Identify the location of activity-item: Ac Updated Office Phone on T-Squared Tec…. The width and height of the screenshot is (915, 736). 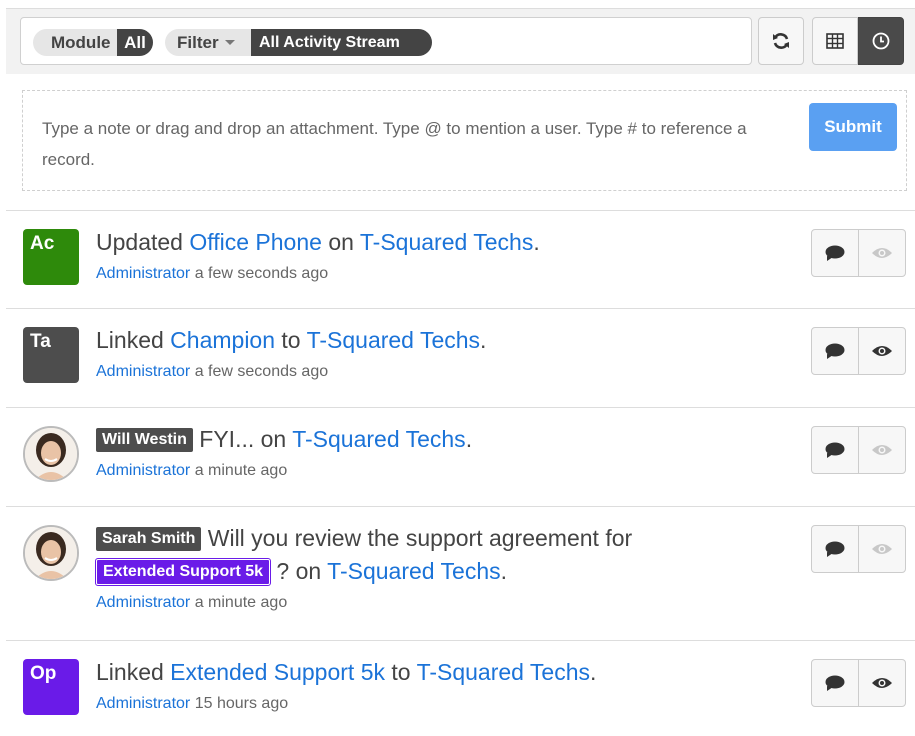
(460, 259).